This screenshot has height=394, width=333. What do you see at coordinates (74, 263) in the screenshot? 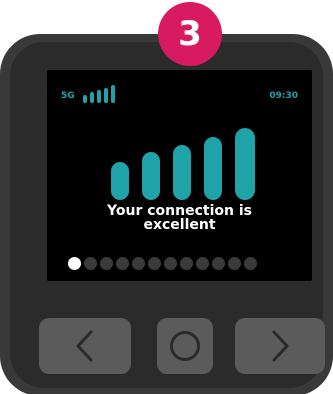
I see `page-dot-active` at bounding box center [74, 263].